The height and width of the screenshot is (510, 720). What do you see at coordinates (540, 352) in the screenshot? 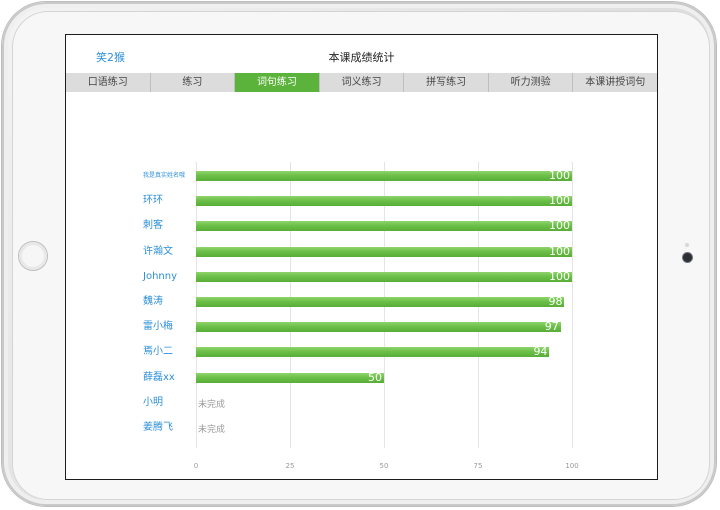
I see `score-value-label: 94` at bounding box center [540, 352].